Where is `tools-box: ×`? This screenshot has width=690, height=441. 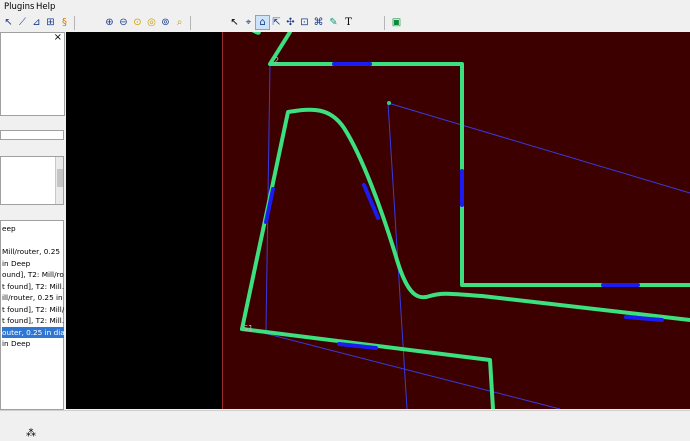
tools-box: × is located at coordinates (32, 74).